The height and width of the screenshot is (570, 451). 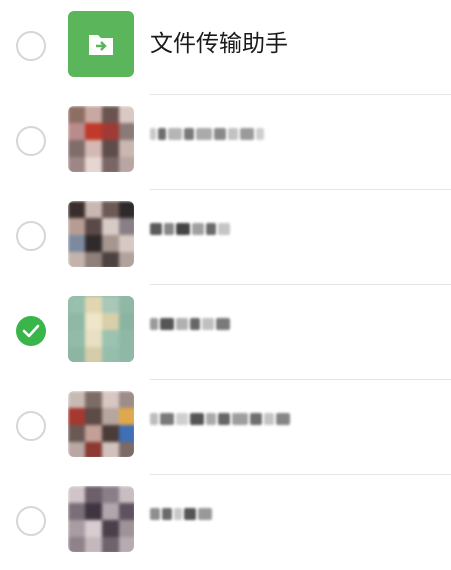 I want to click on contact-name: 文件传输助手, so click(x=219, y=43).